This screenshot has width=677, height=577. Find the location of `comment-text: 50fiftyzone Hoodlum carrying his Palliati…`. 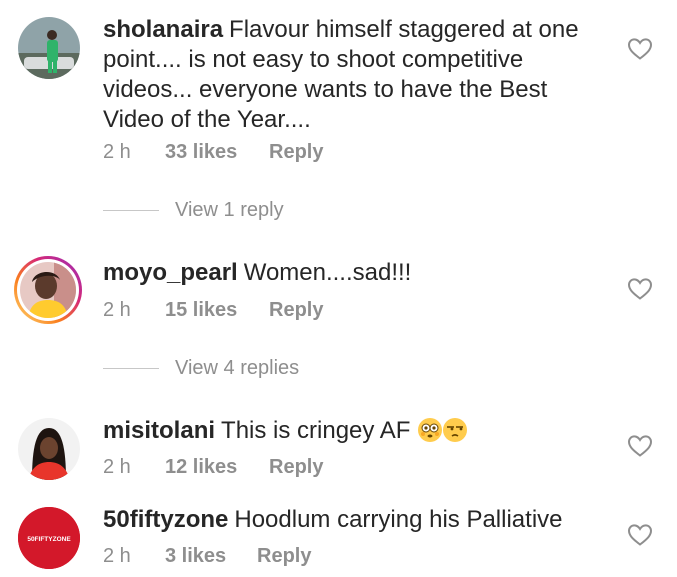

comment-text: 50fiftyzone Hoodlum carrying his Palliati… is located at coordinates (358, 520).